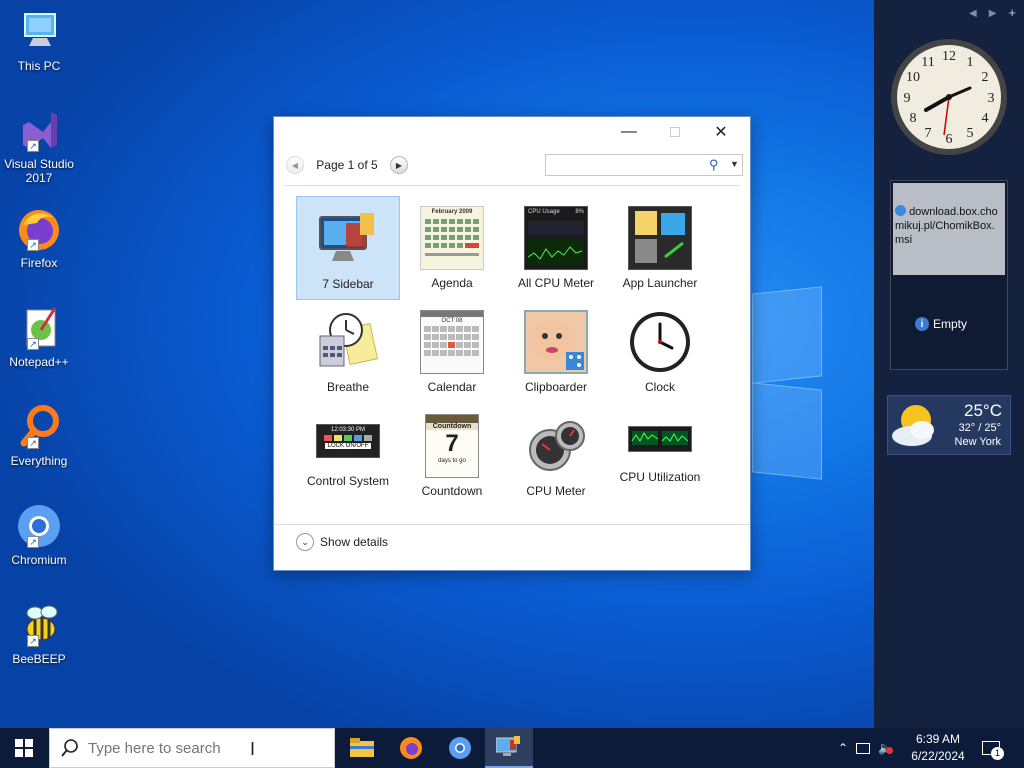  I want to click on gadget-label: Calendar, so click(452, 387).